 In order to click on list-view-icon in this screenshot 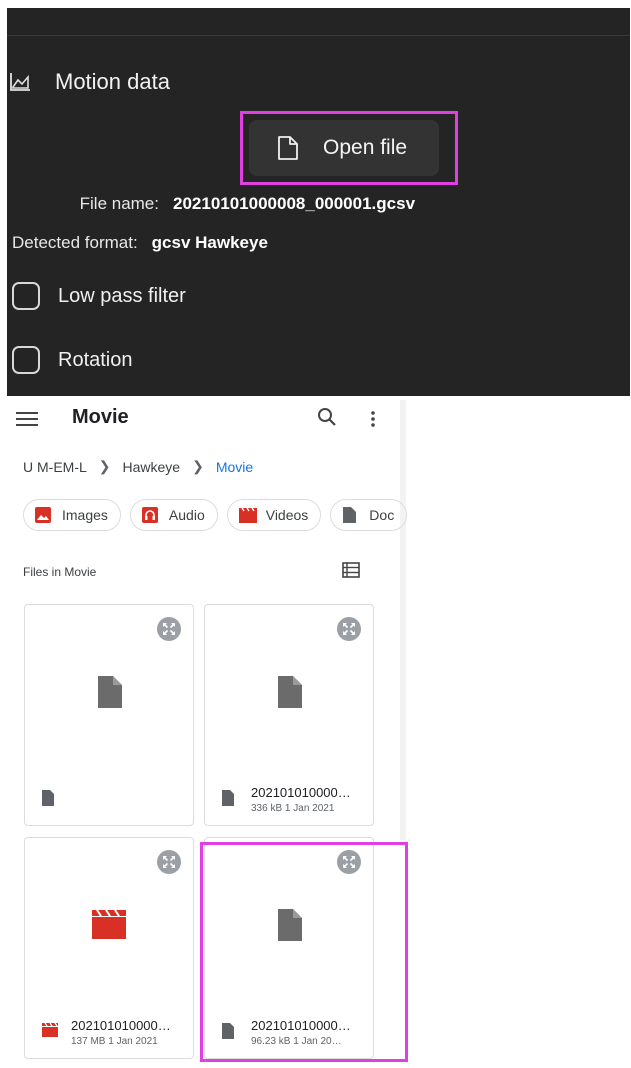, I will do `click(351, 570)`.